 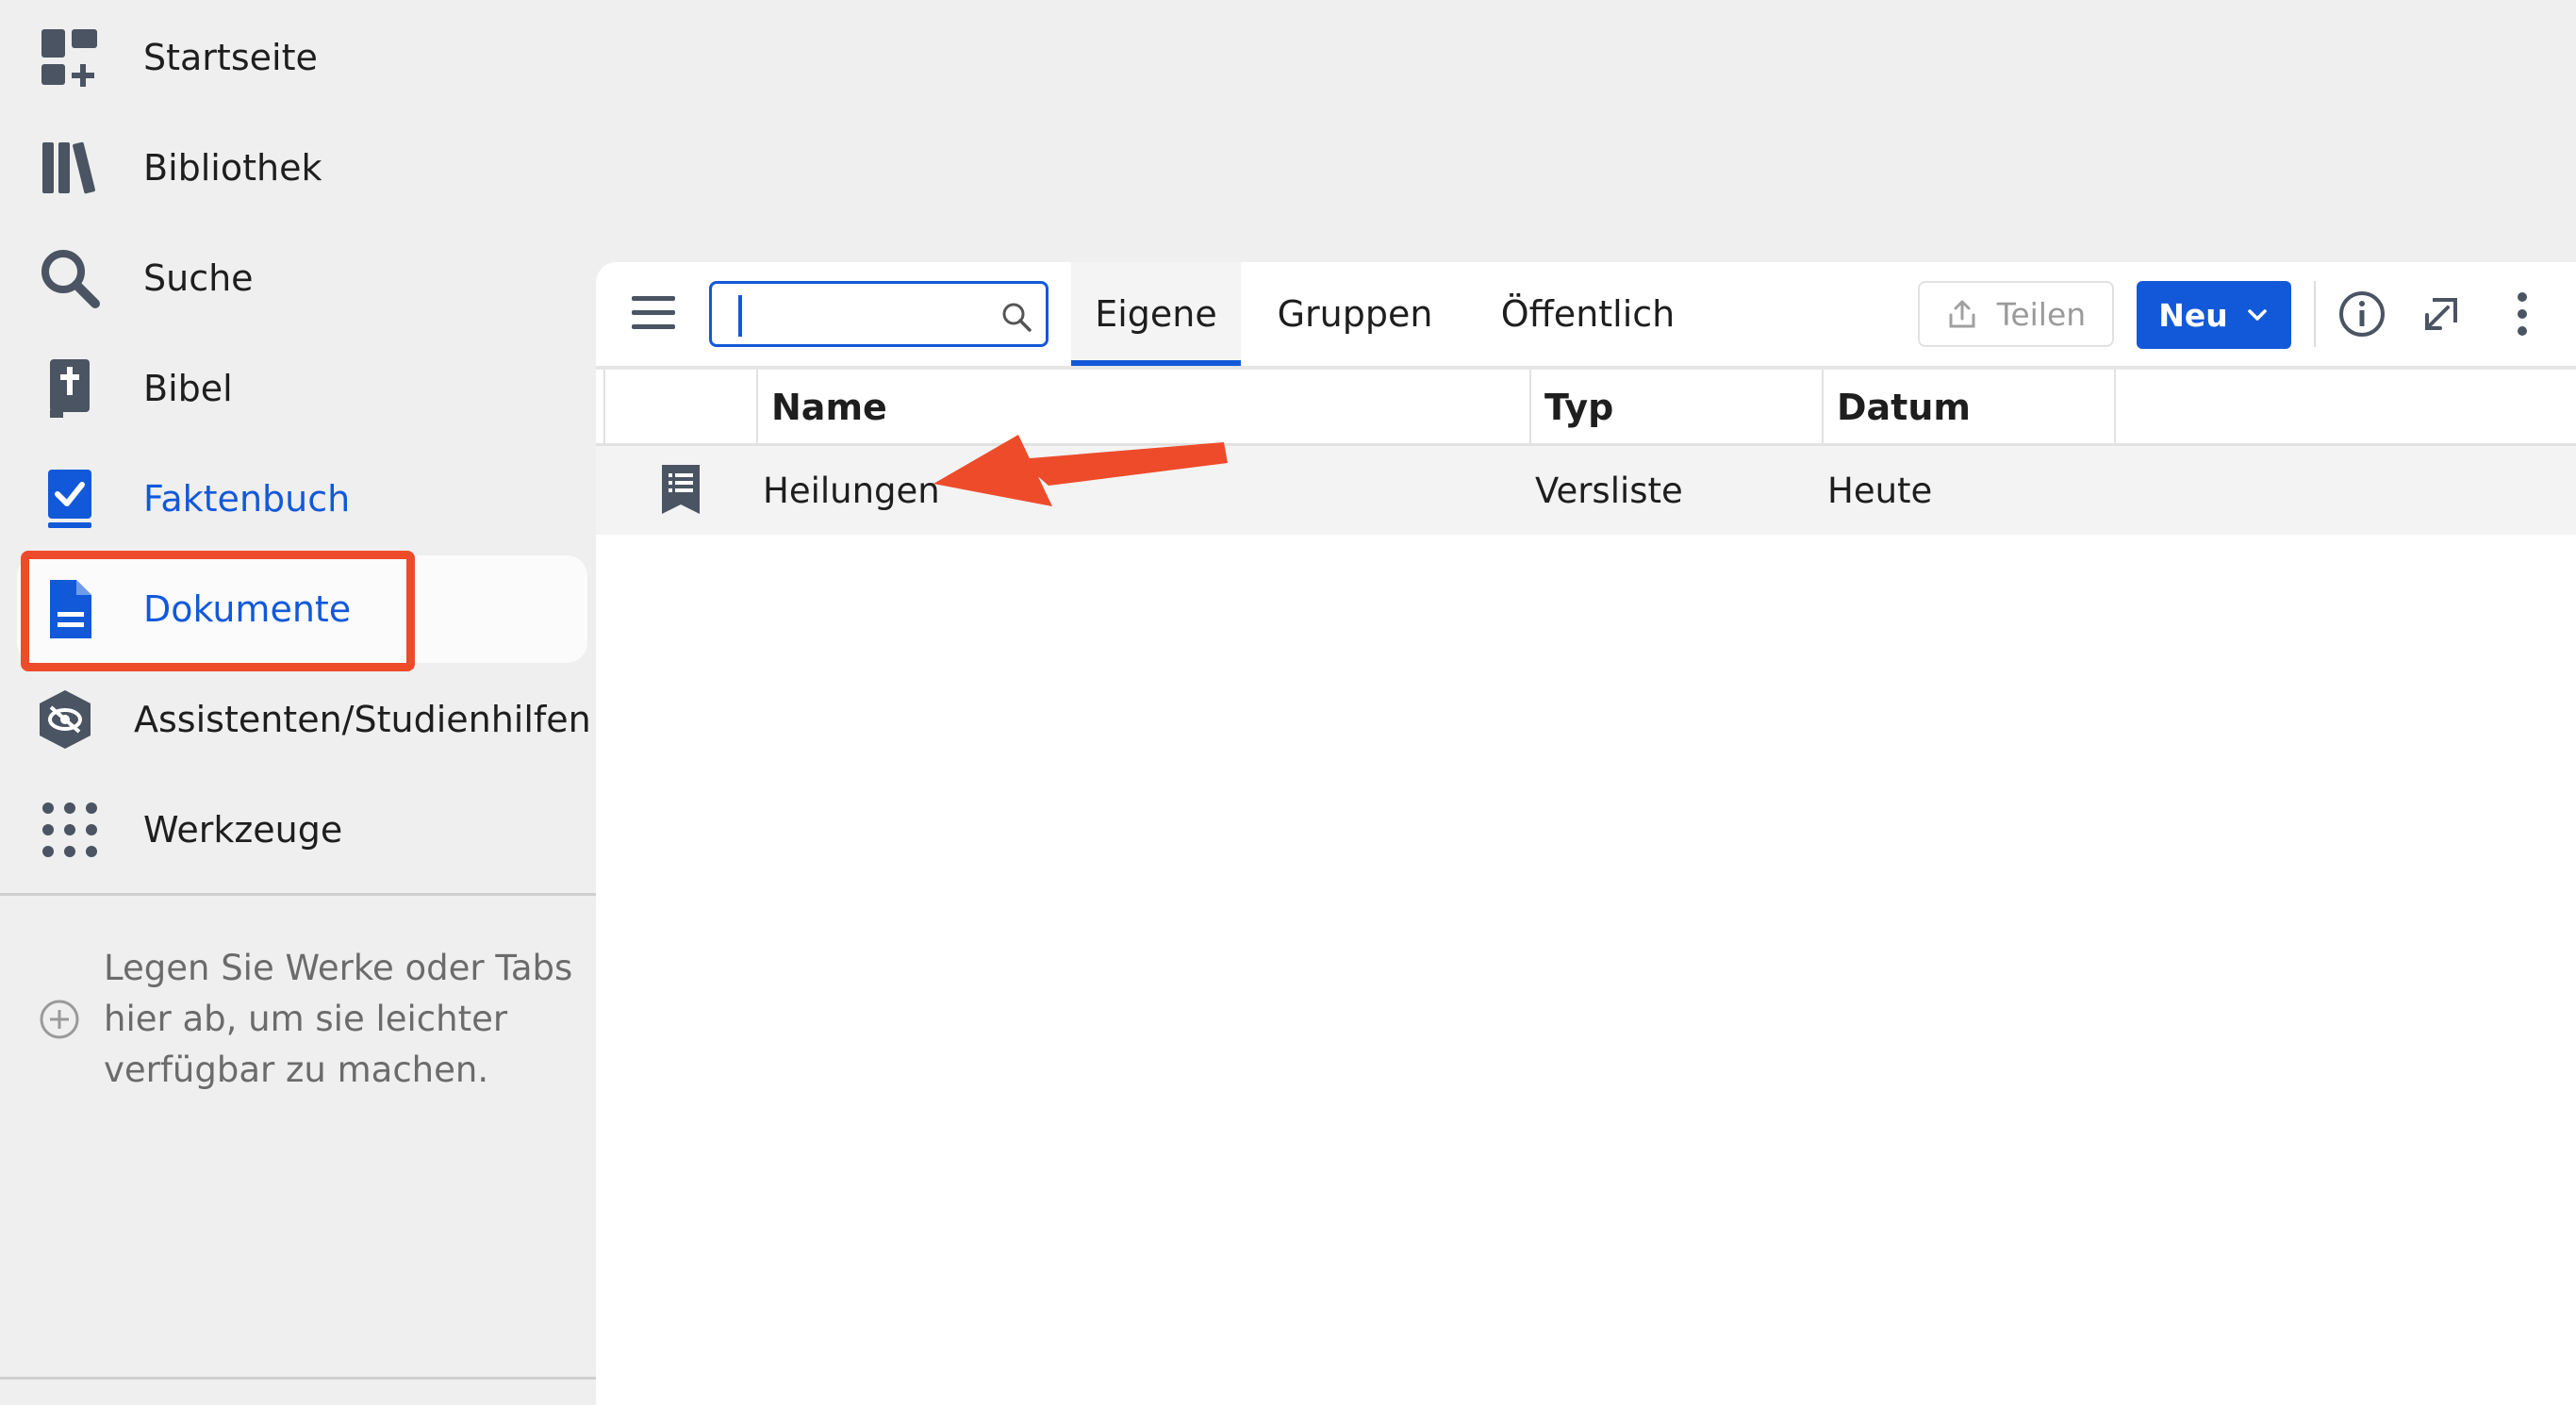 I want to click on column-header-empty, so click(x=2345, y=407).